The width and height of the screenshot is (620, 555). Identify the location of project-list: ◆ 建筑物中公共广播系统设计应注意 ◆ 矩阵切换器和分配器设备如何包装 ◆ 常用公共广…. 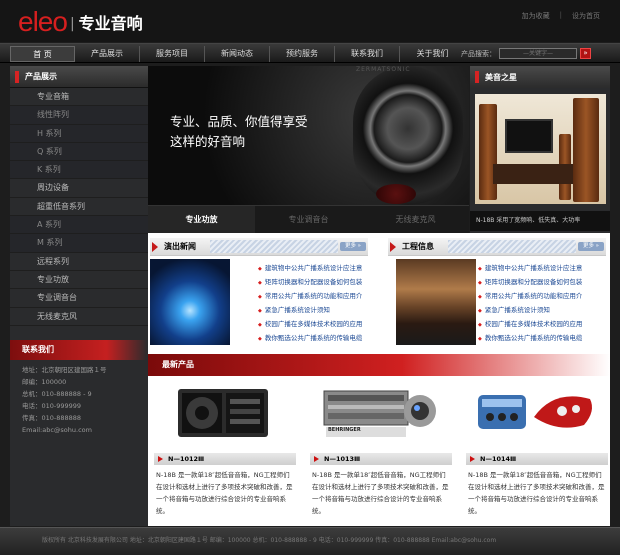
(530, 303).